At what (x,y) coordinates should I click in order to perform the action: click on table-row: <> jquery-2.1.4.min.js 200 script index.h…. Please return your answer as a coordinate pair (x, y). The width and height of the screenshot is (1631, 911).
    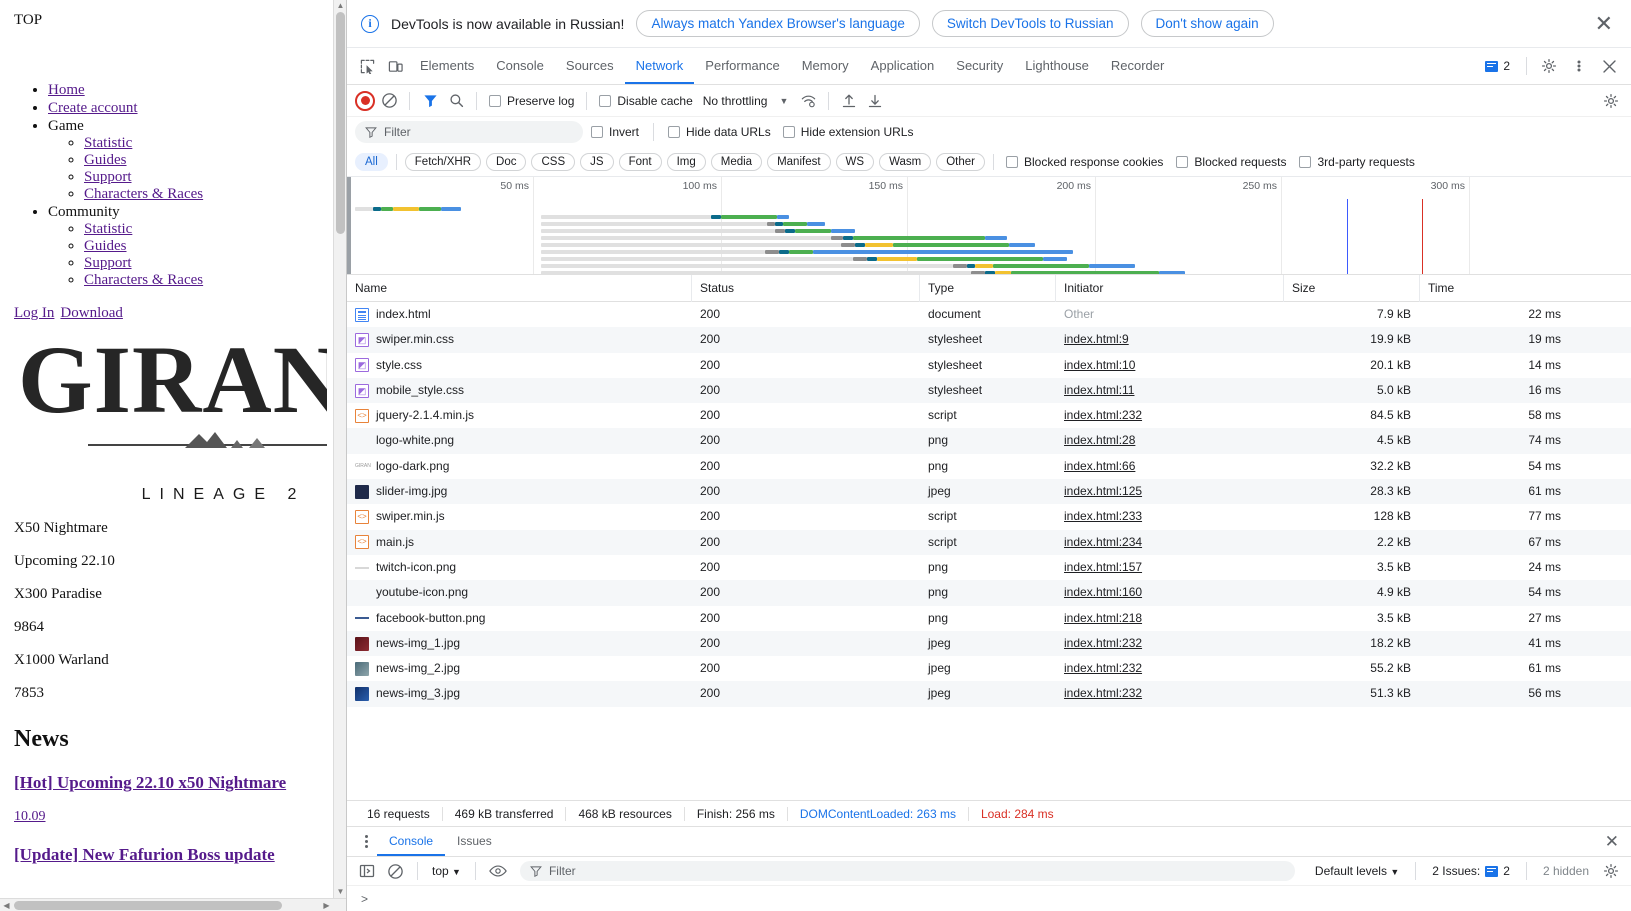
    Looking at the image, I should click on (989, 416).